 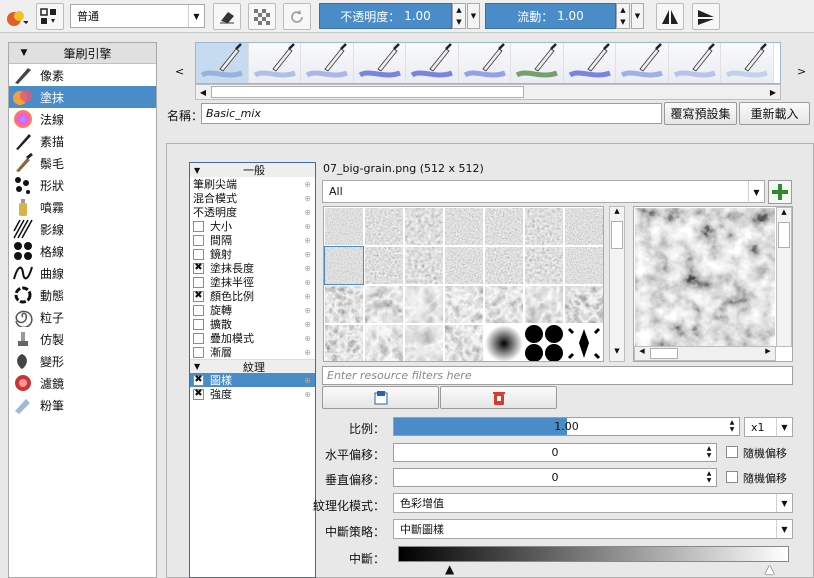 What do you see at coordinates (252, 198) in the screenshot?
I see `option-row: 混合模式 ⊕` at bounding box center [252, 198].